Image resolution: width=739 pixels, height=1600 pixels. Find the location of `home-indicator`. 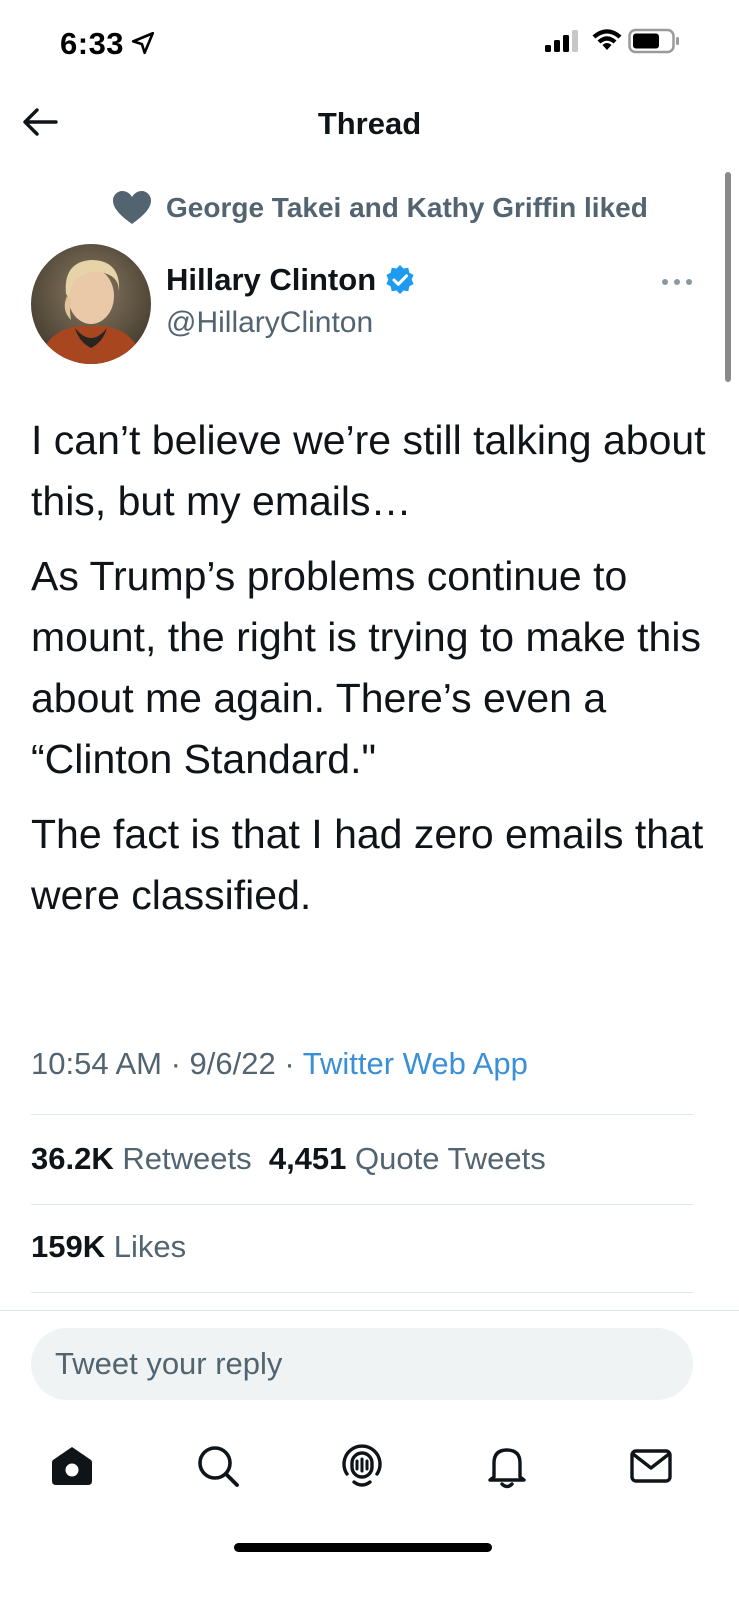

home-indicator is located at coordinates (363, 1547).